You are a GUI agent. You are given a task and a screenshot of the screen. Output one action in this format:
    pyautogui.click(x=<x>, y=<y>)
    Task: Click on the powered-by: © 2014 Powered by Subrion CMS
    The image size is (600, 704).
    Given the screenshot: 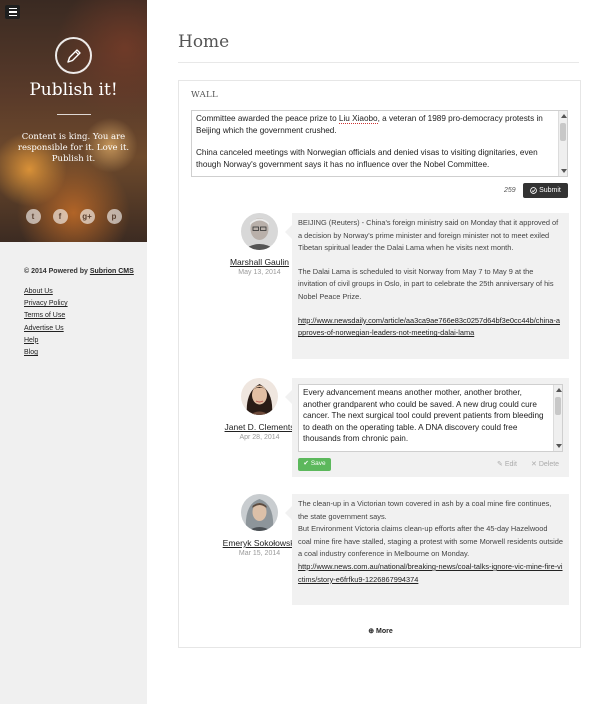 What is the action you would take?
    pyautogui.click(x=79, y=272)
    